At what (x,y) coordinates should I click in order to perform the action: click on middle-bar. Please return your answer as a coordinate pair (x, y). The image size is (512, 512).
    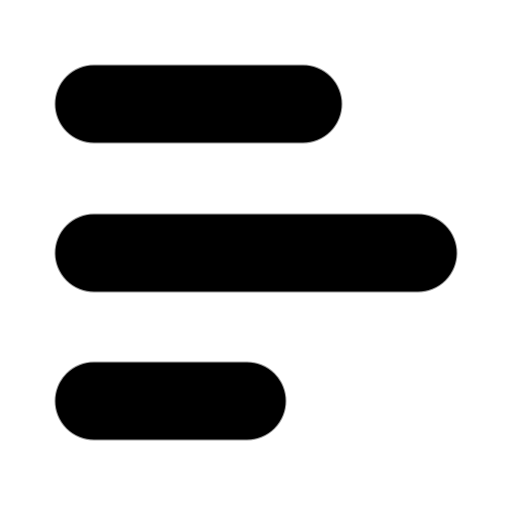
    Looking at the image, I should click on (256, 253).